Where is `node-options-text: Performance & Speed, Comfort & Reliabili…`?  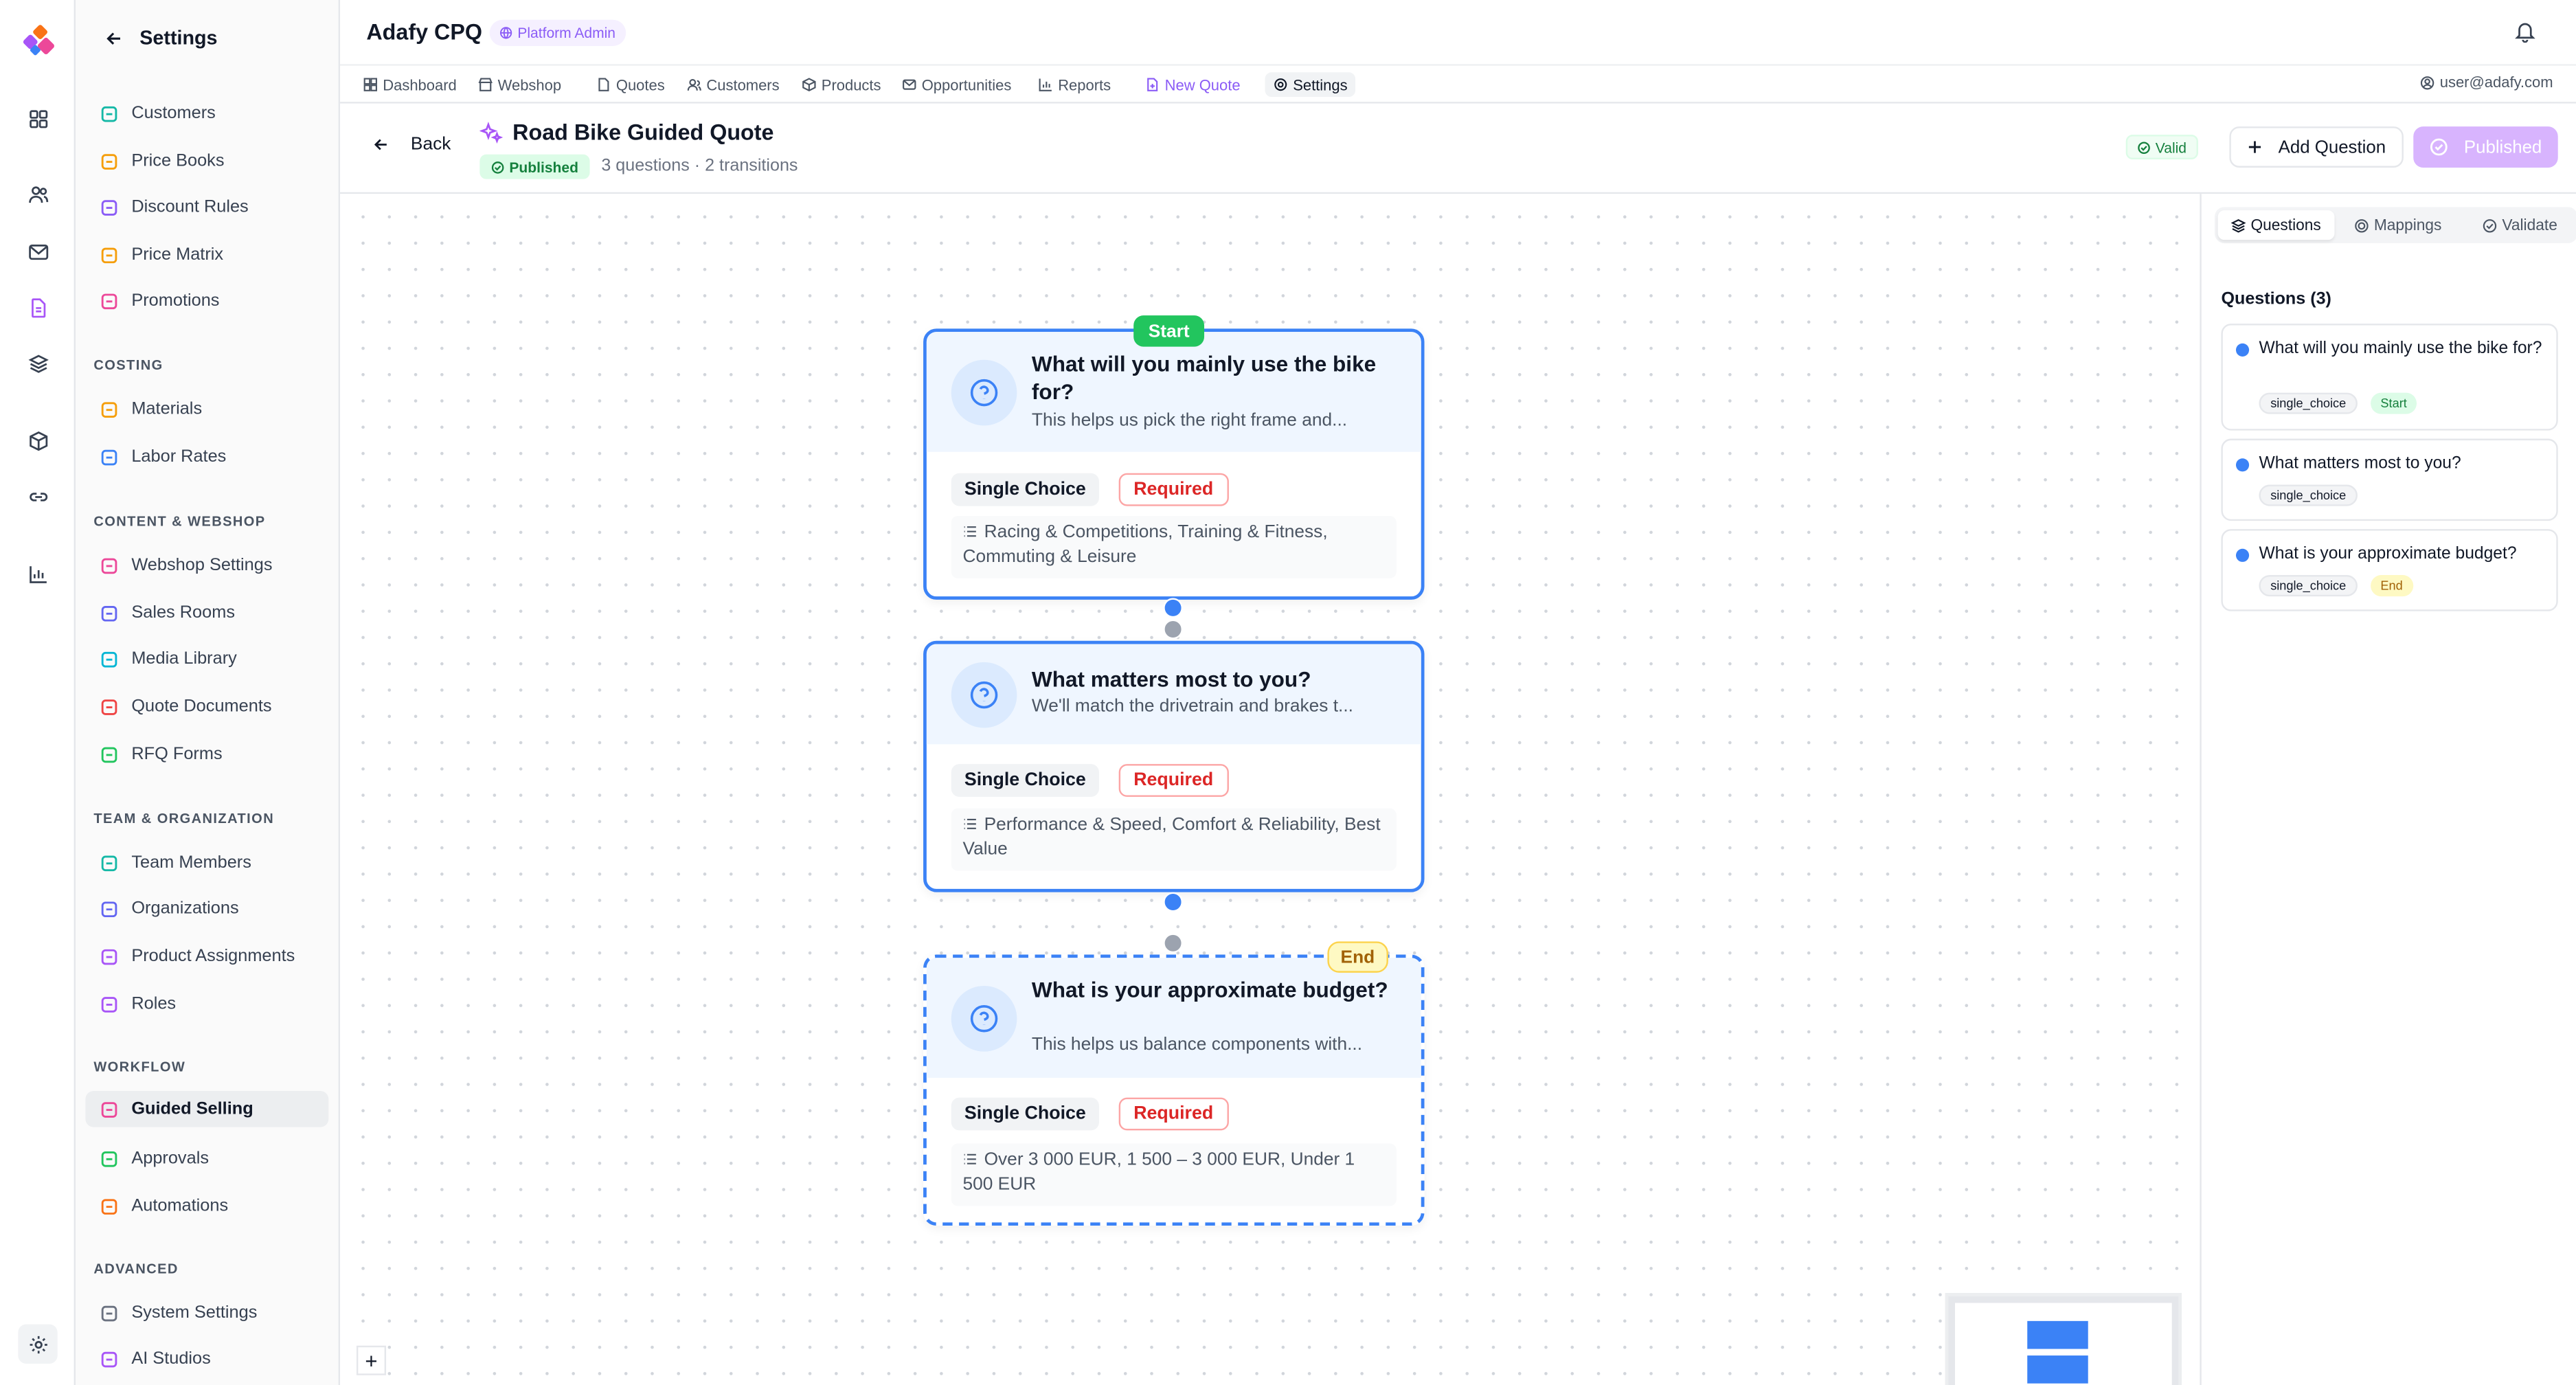 node-options-text: Performance & Speed, Comfort & Reliabili… is located at coordinates (1171, 837).